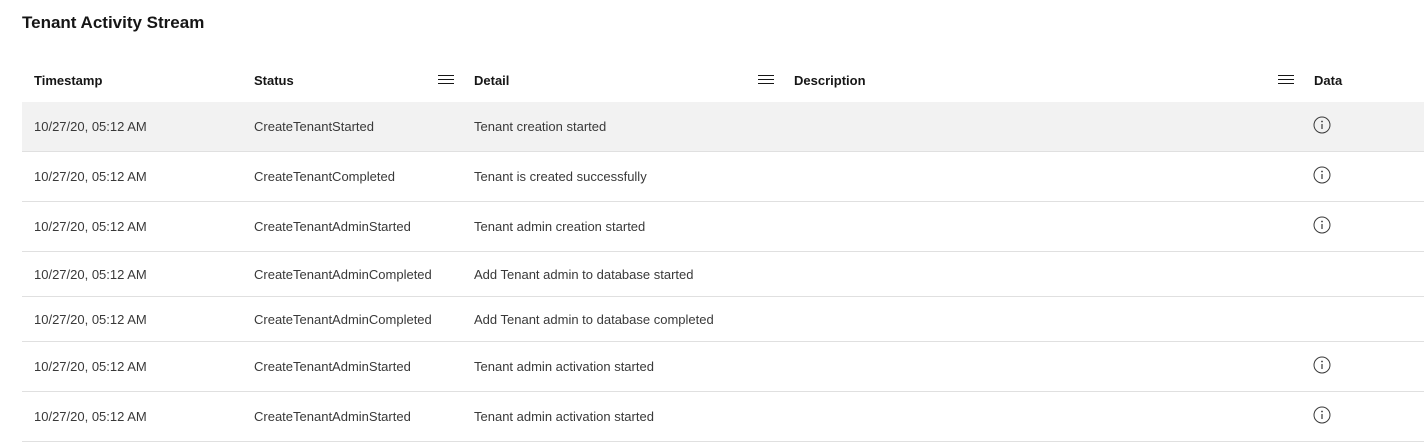 The height and width of the screenshot is (442, 1424). I want to click on table-header: Timestamp Status Detail Description Data, so click(723, 80).